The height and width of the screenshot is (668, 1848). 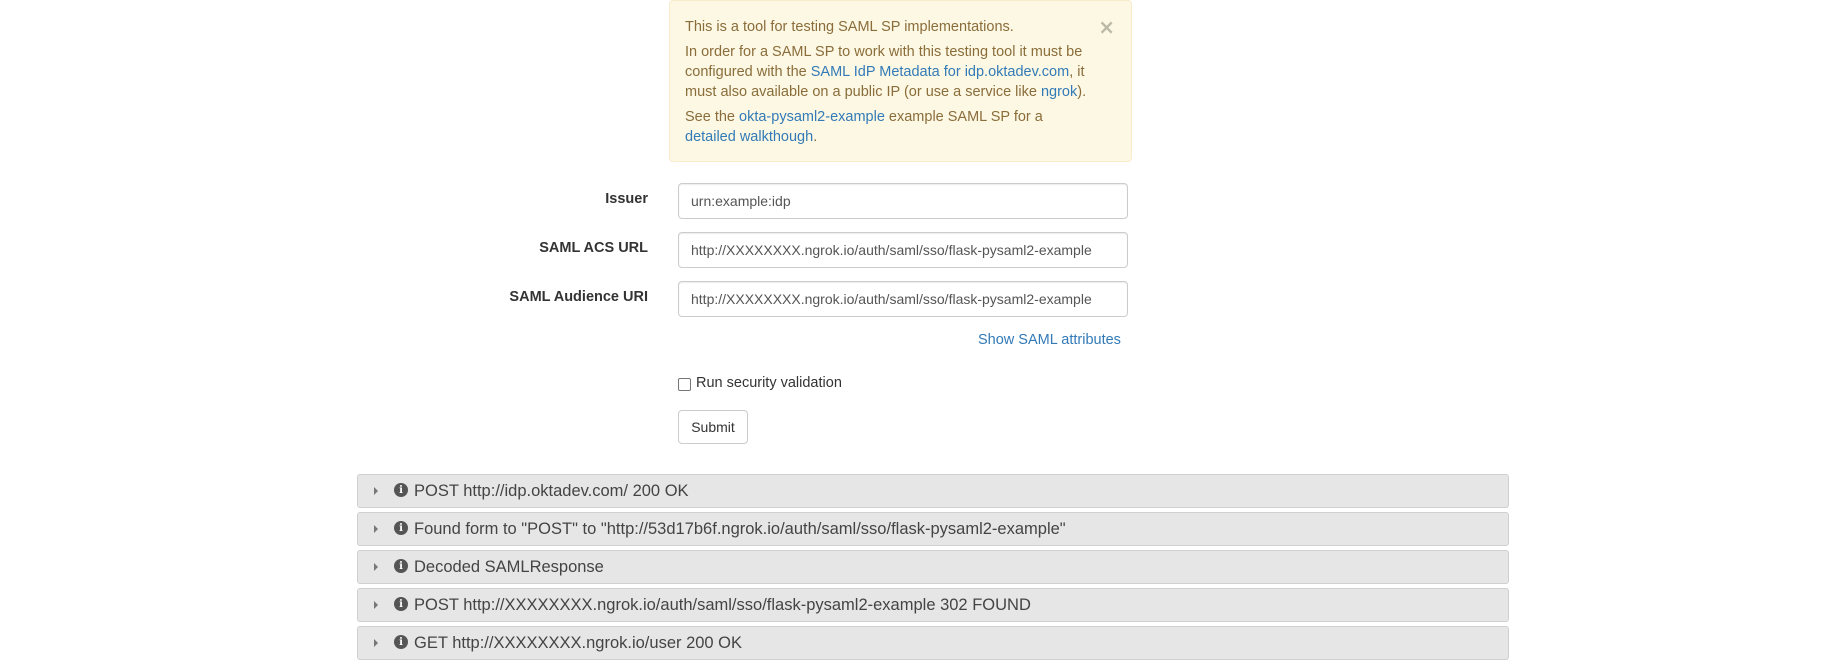 What do you see at coordinates (626, 199) in the screenshot?
I see `issuer-label: Issuer` at bounding box center [626, 199].